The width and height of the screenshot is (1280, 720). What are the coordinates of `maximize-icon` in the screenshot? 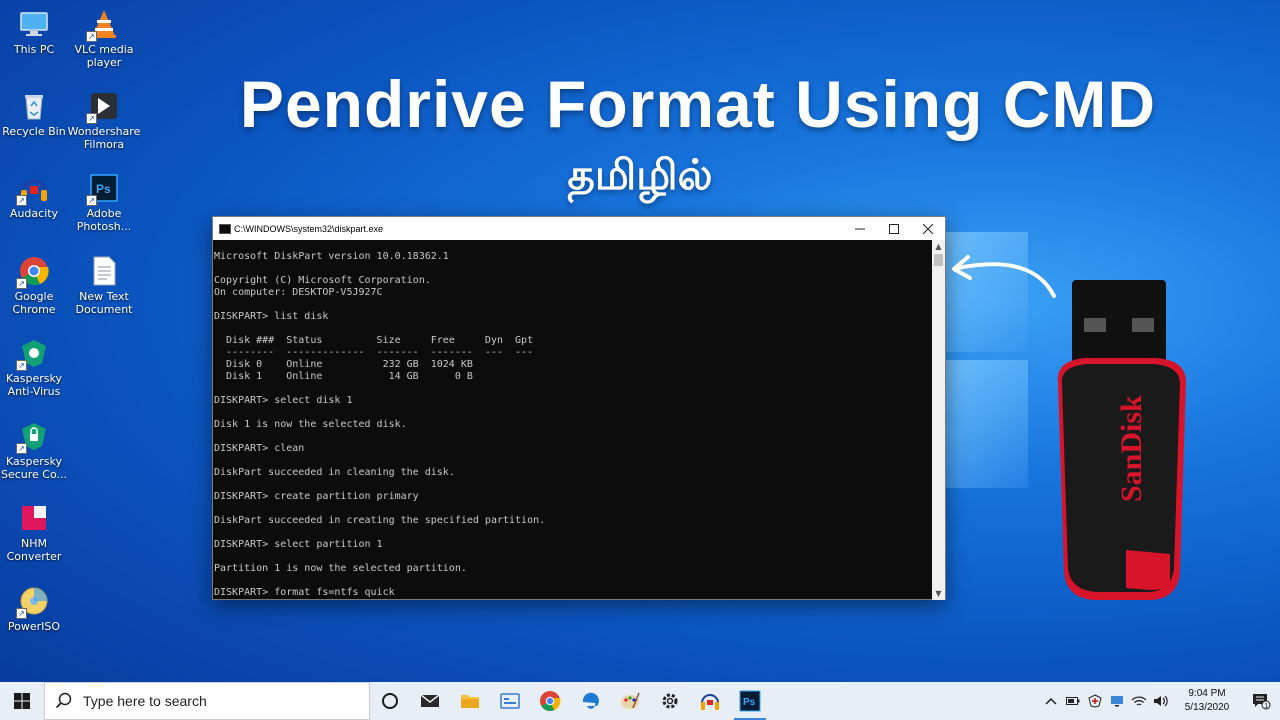 It's located at (894, 228).